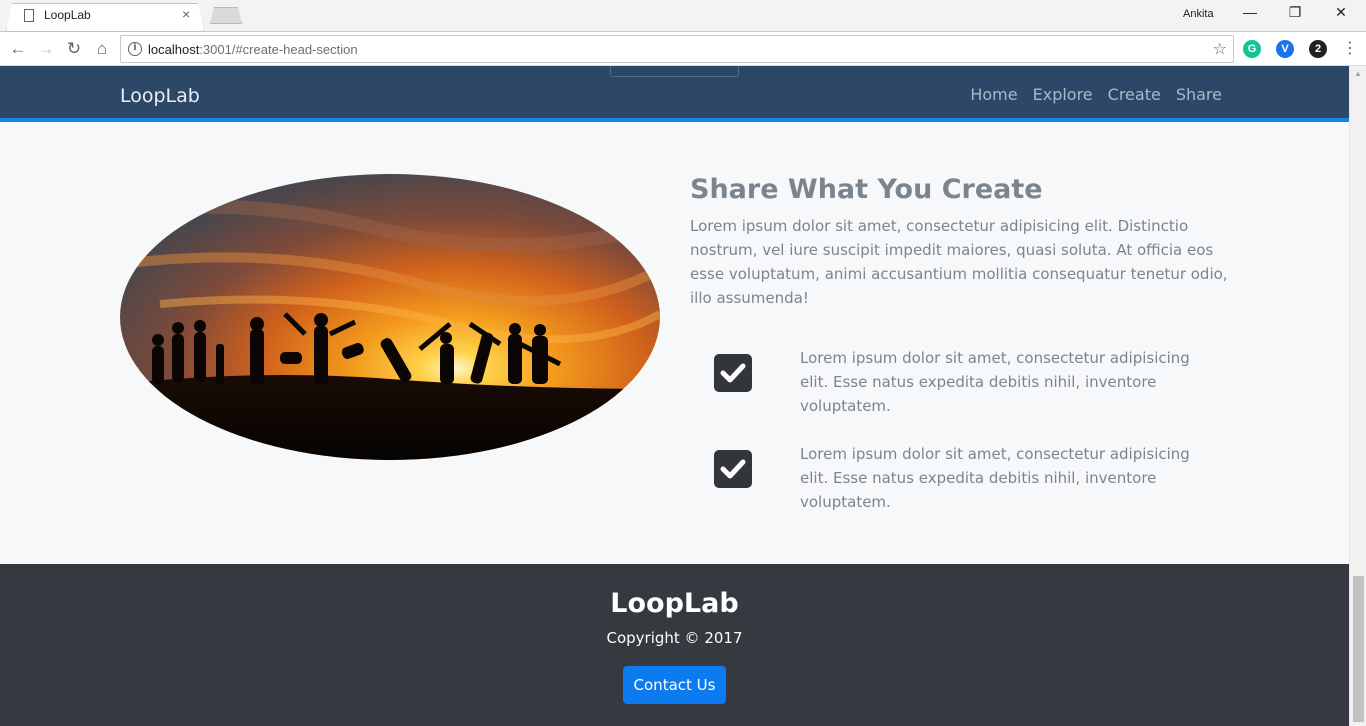 This screenshot has width=1366, height=726. Describe the element at coordinates (186, 14) in the screenshot. I see `tab-close-icon: ×` at that location.